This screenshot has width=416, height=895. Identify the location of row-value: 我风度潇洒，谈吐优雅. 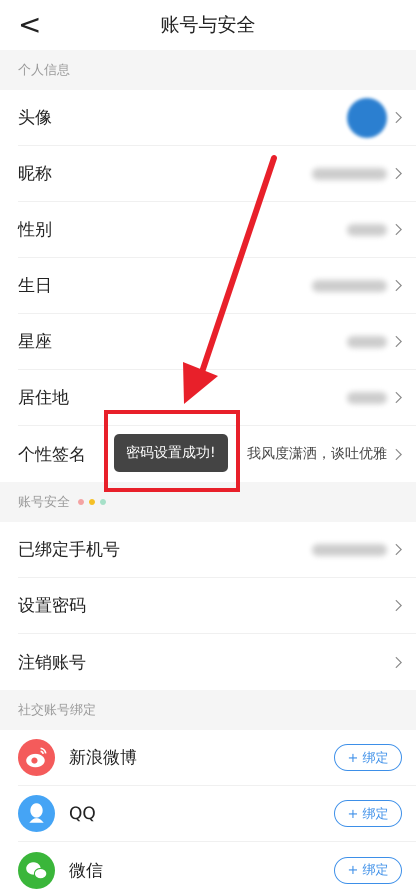
(317, 454).